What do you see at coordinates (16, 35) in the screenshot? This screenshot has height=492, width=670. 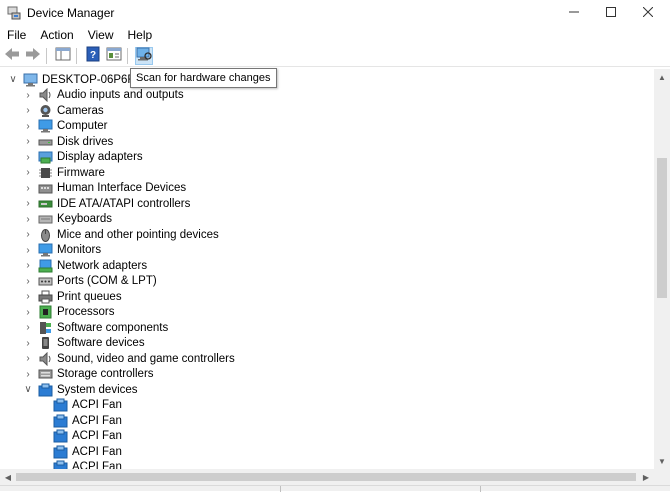 I see `menu-file: File` at bounding box center [16, 35].